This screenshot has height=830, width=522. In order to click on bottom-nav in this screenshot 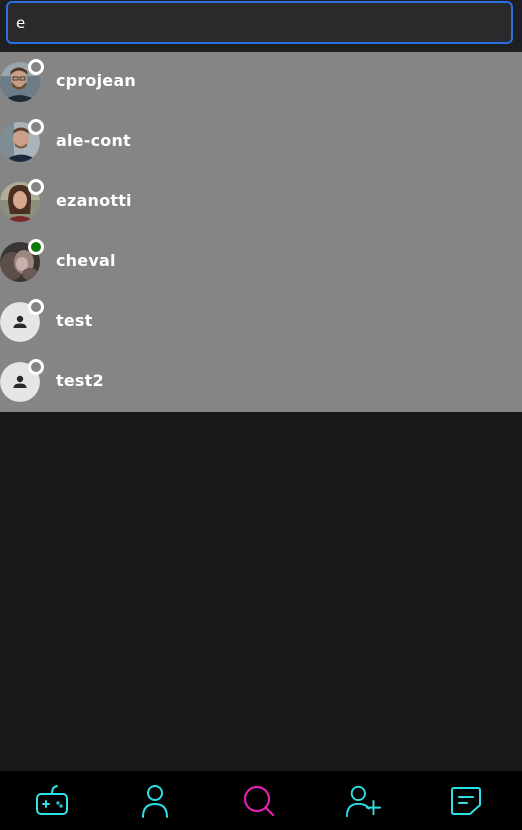, I will do `click(261, 800)`.